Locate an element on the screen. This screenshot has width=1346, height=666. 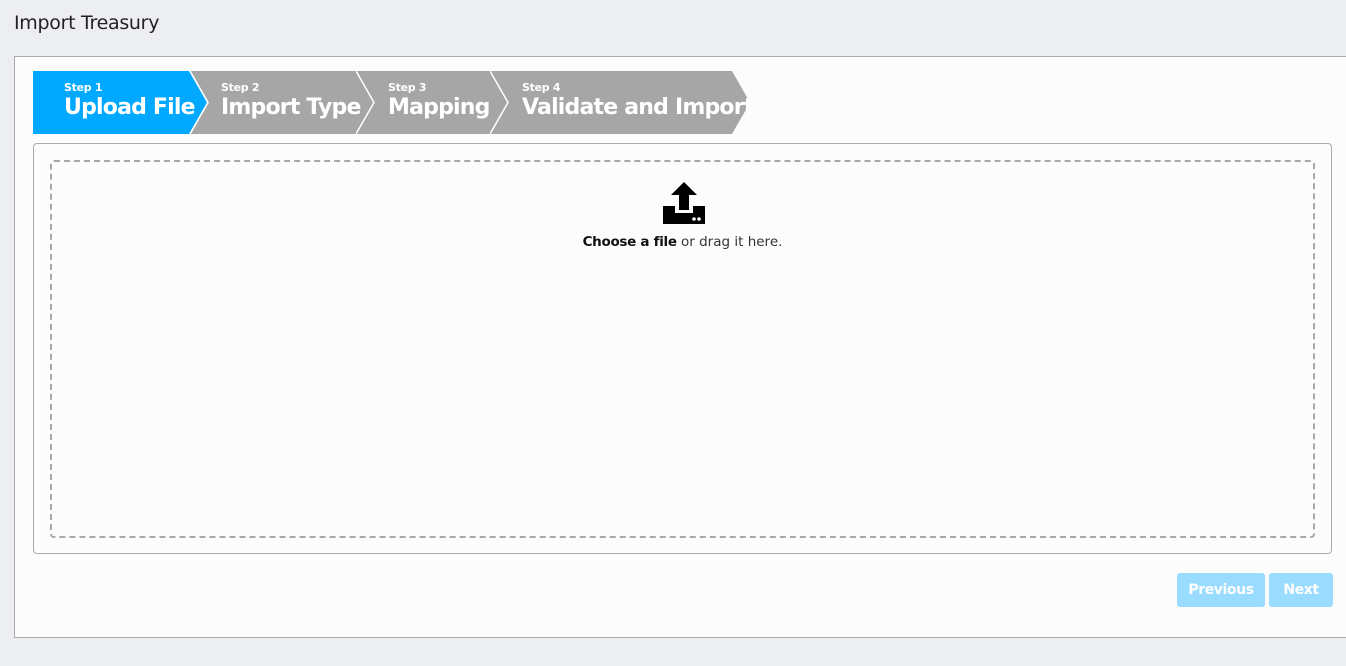
wizard-step-validate-and-import: Step 4 Validate and Import is located at coordinates (622, 102).